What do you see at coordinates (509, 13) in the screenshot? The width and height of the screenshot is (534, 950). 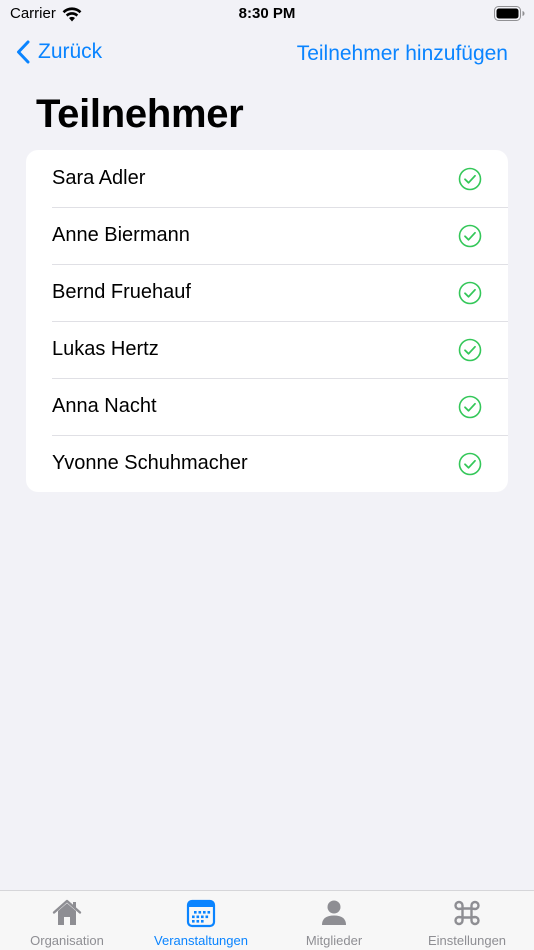 I see `battery-icon` at bounding box center [509, 13].